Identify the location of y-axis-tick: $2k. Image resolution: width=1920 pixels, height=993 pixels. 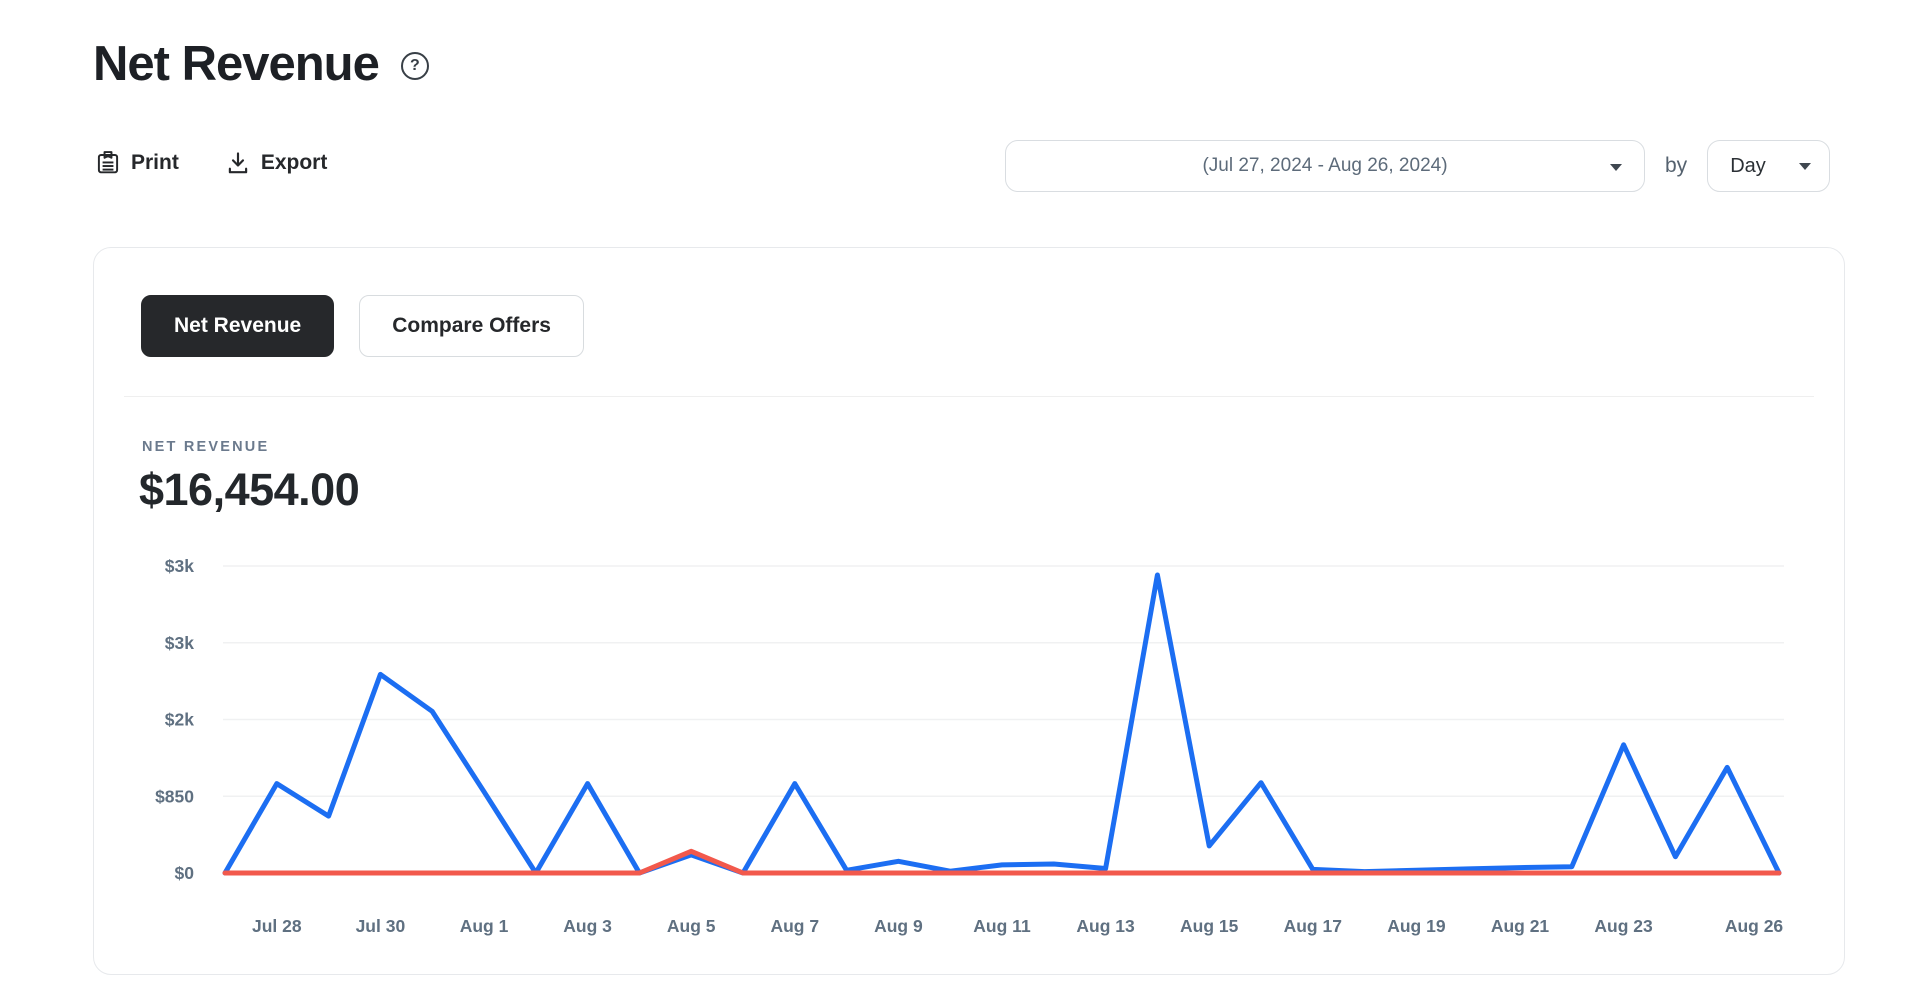
(179, 720).